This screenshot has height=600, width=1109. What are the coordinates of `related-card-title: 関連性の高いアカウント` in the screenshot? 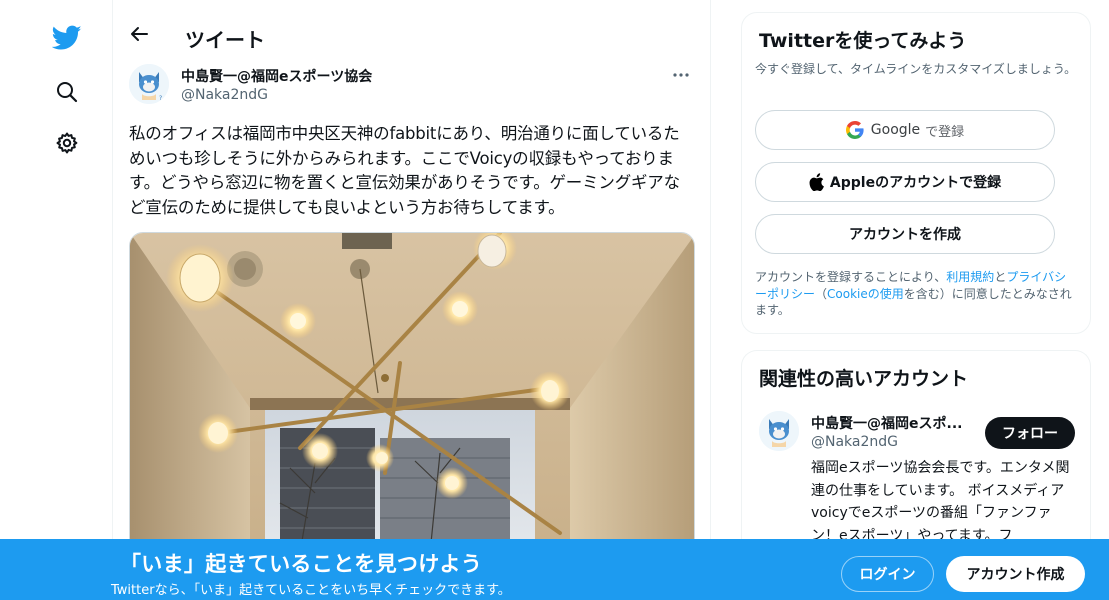 It's located at (864, 379).